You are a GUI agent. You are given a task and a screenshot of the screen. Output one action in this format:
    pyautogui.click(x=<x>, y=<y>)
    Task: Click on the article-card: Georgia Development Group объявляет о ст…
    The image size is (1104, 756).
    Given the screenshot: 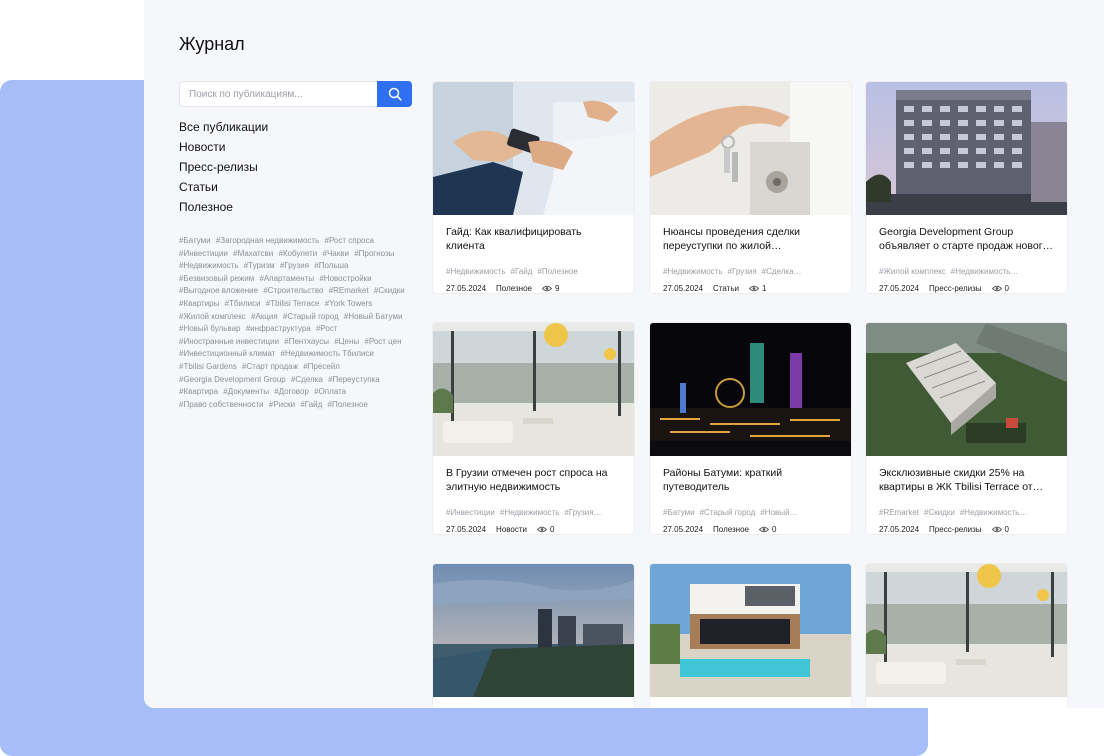 What is the action you would take?
    pyautogui.click(x=966, y=187)
    